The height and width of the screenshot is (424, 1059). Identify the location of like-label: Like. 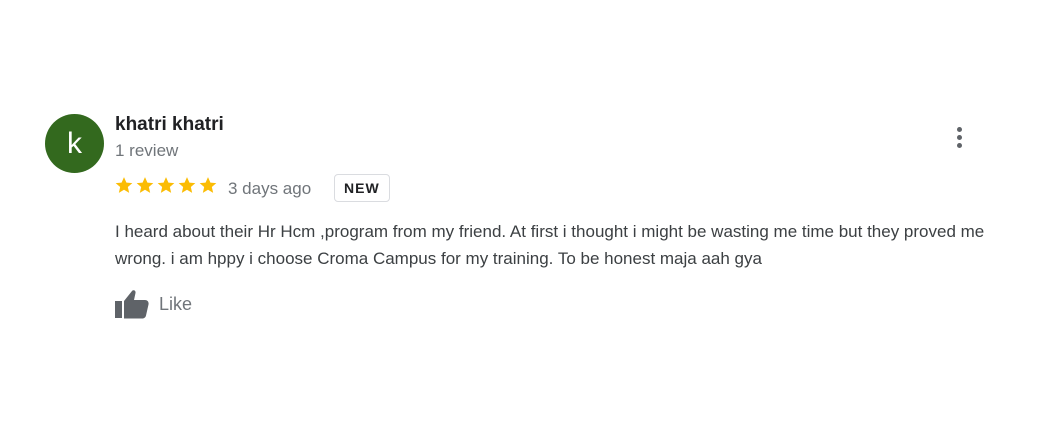
(176, 303).